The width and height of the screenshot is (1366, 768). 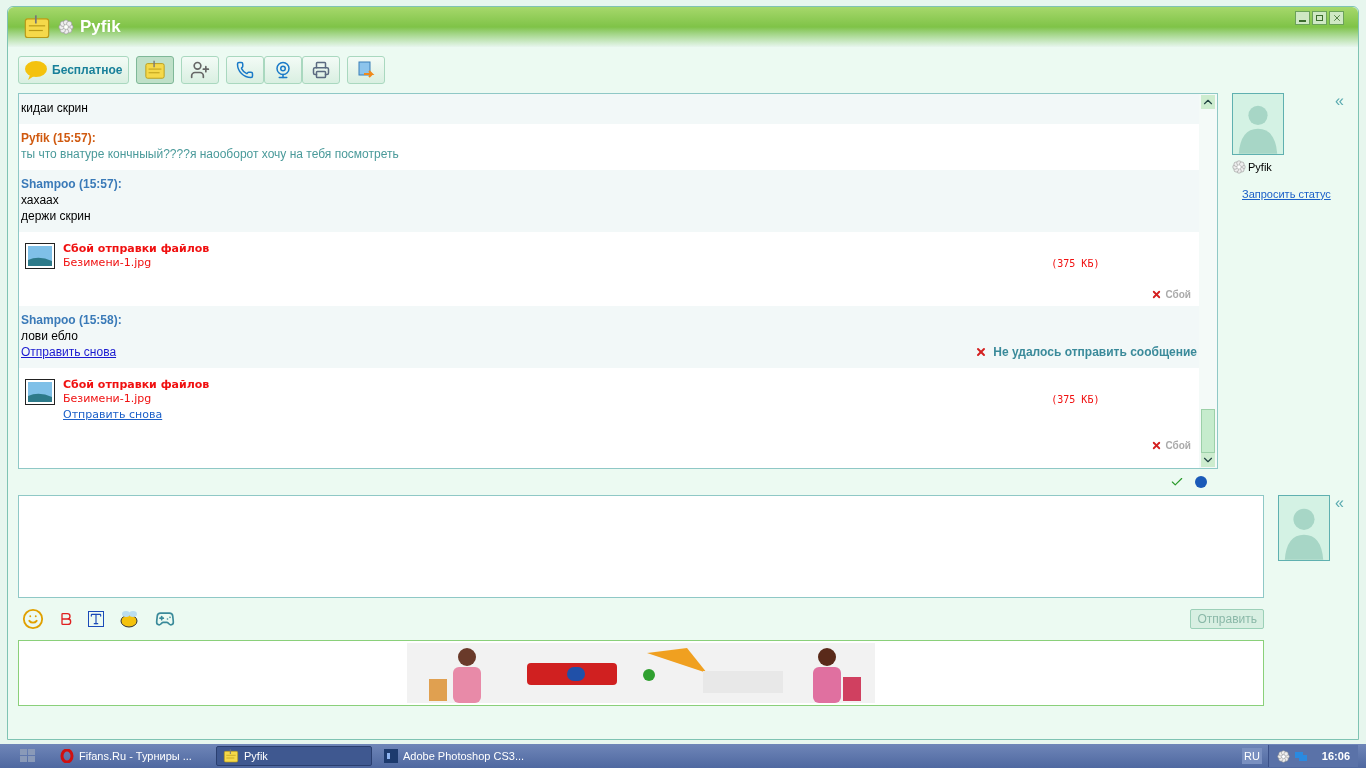 I want to click on file-transfer-icon, so click(x=365, y=70).